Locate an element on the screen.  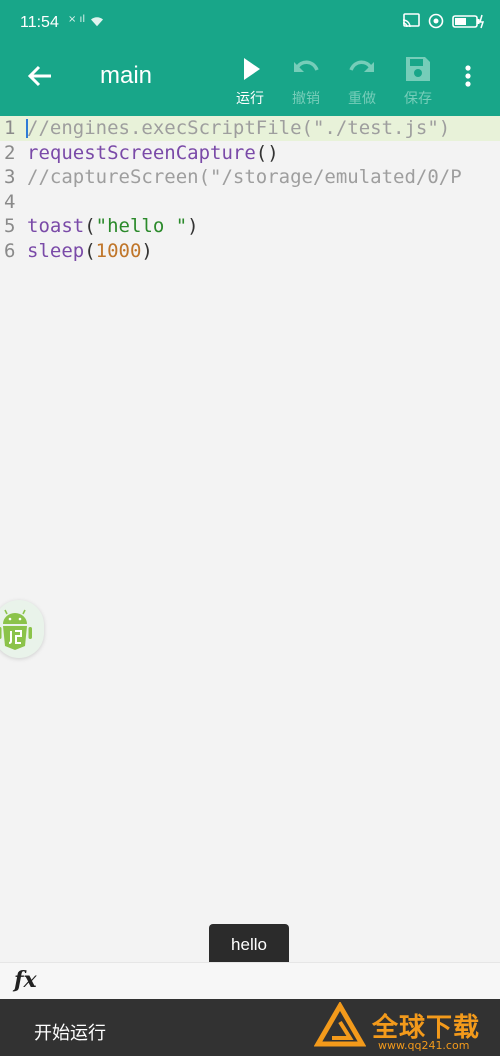
watermark: 全球下载 www.qq241.com is located at coordinates (404, 1027).